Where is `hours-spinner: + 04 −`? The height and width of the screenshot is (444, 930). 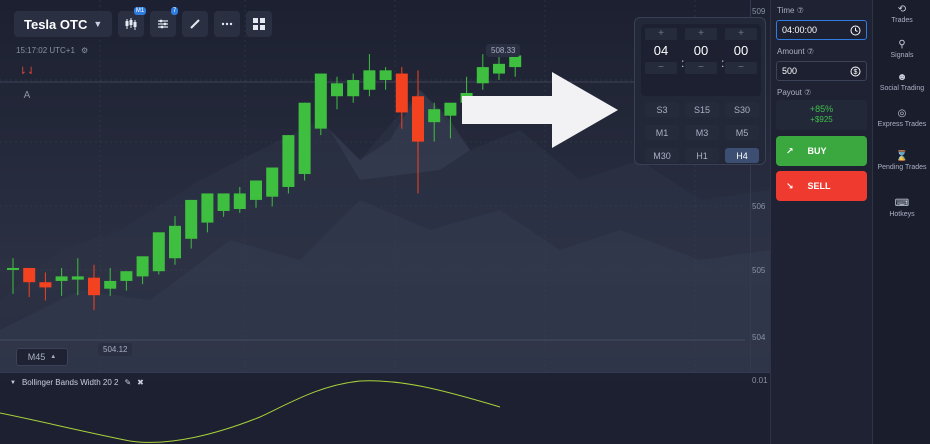
hours-spinner: + 04 − is located at coordinates (661, 51).